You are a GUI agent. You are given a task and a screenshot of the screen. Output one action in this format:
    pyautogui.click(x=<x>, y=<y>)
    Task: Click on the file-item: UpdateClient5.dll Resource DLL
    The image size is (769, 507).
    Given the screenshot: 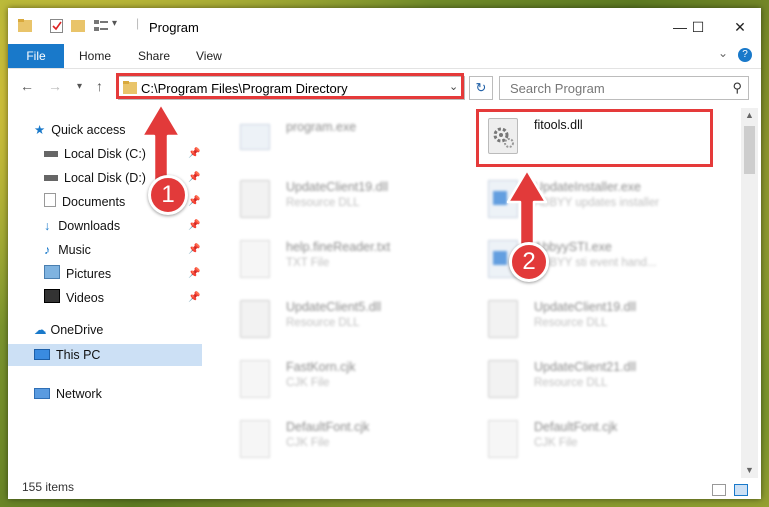 What is the action you would take?
    pyautogui.click(x=333, y=317)
    